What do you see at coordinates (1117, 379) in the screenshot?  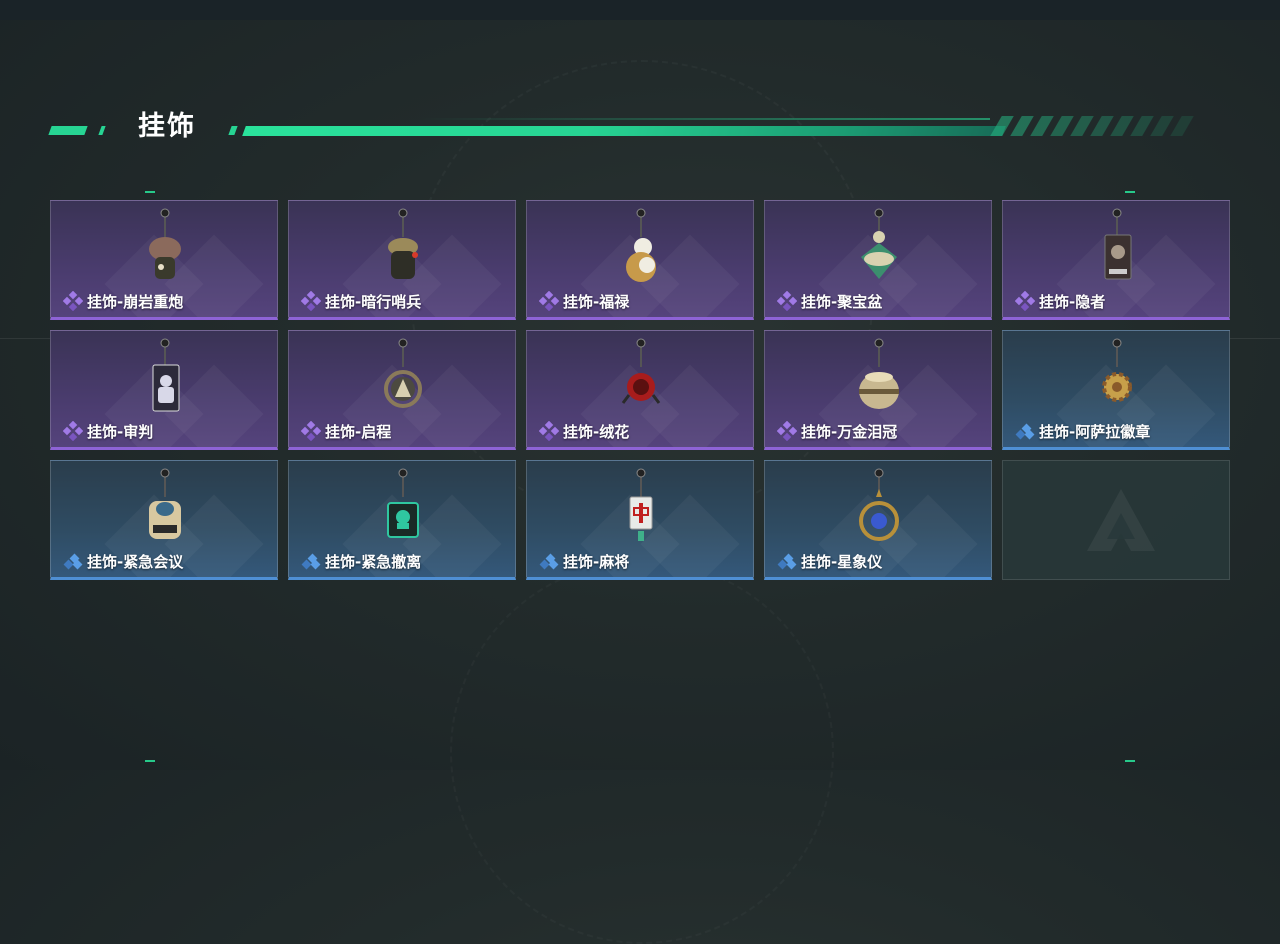 I see `asala-badge-charm-icon` at bounding box center [1117, 379].